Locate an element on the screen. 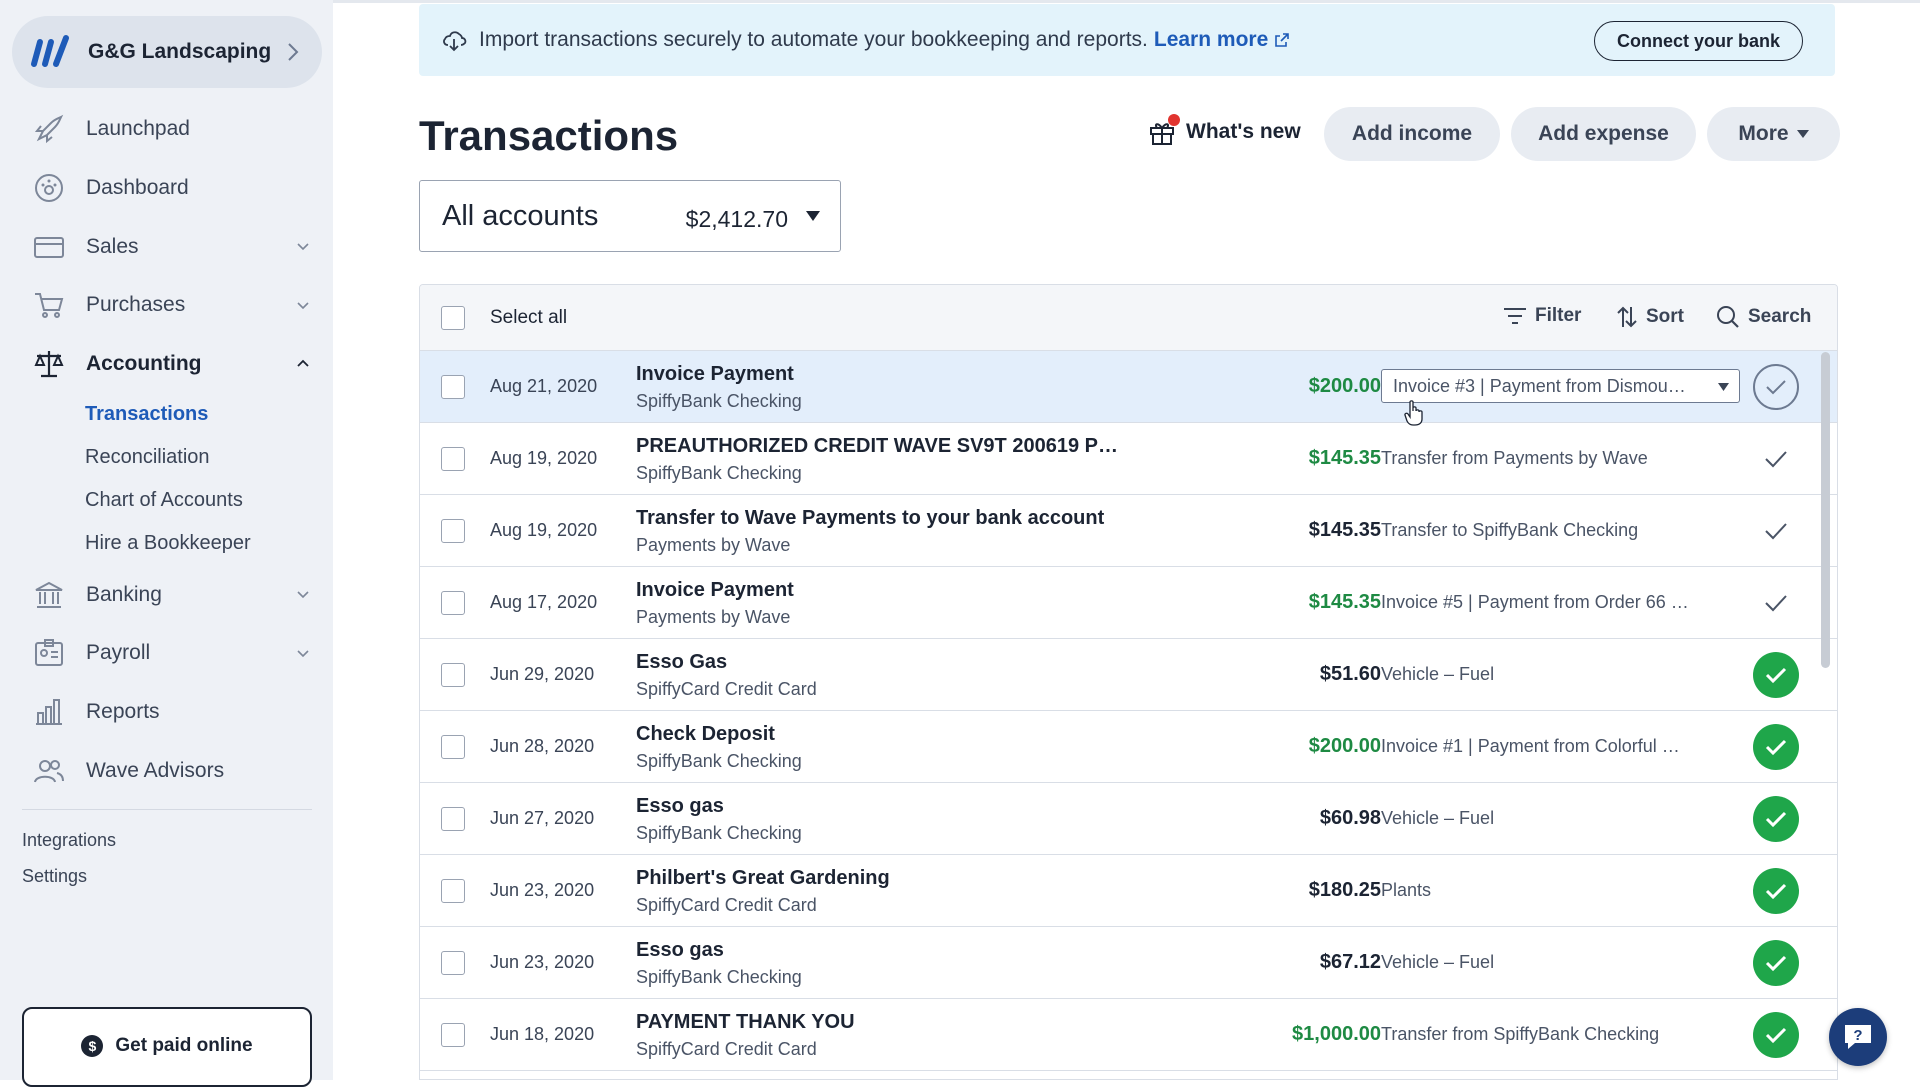 The height and width of the screenshot is (1087, 1920). row-date: Aug 19, 2020 is located at coordinates (544, 458).